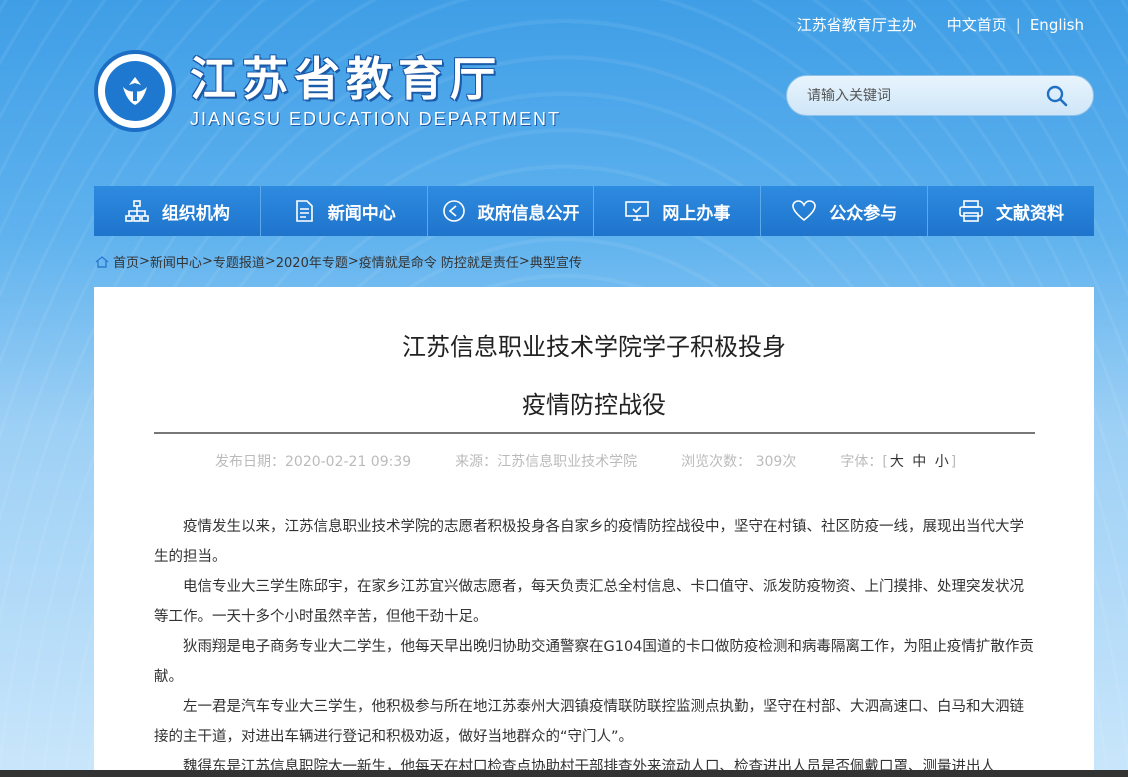 This screenshot has height=777, width=1128. Describe the element at coordinates (528, 213) in the screenshot. I see `nav-label: 政府信息公开` at that location.